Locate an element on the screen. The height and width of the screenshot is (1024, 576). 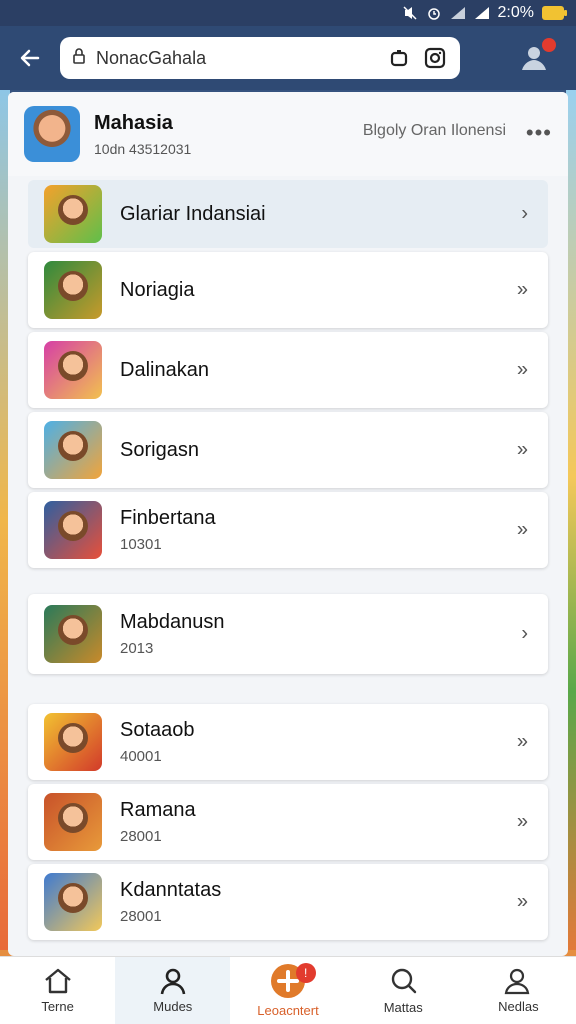
app-header: NonacGahala is located at coordinates (288, 58).